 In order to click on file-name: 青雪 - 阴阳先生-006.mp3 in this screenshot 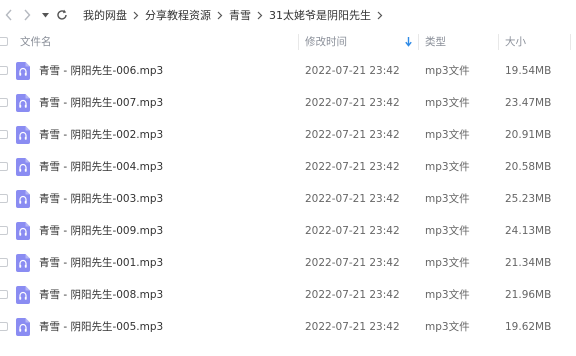, I will do `click(101, 71)`.